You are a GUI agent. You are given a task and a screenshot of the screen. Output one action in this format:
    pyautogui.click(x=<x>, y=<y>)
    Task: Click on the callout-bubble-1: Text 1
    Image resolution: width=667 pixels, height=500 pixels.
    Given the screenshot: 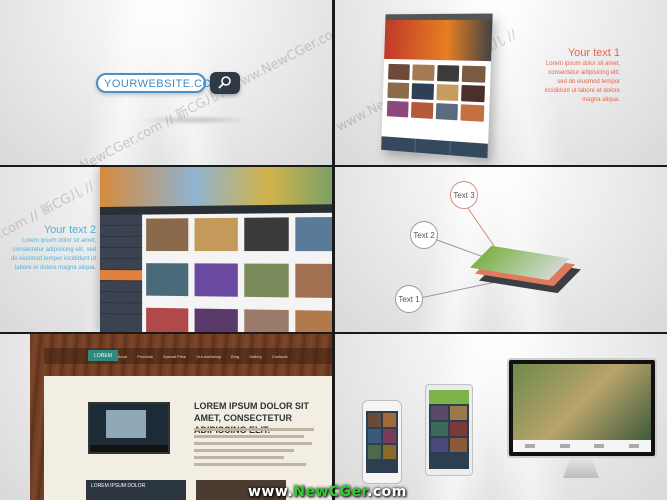 What is the action you would take?
    pyautogui.click(x=409, y=299)
    